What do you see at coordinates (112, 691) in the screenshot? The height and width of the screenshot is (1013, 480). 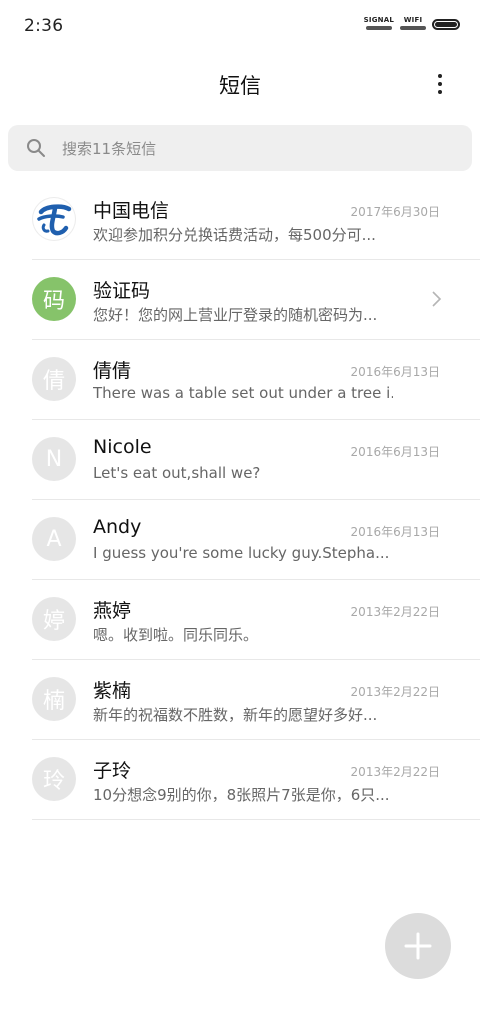 I see `conversation-name: 紫楠` at bounding box center [112, 691].